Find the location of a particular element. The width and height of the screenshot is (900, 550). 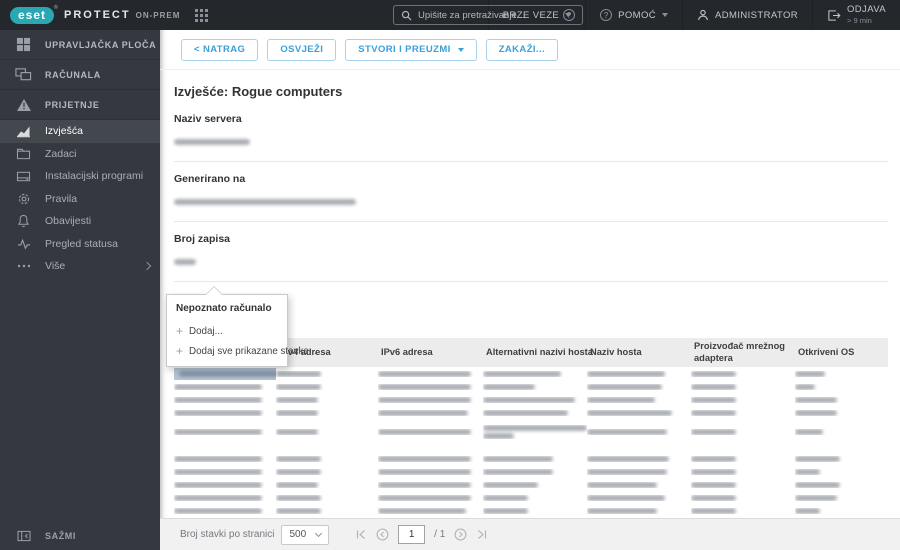

sidebar-item-prijetnje: PRIJETNJE is located at coordinates (80, 105).